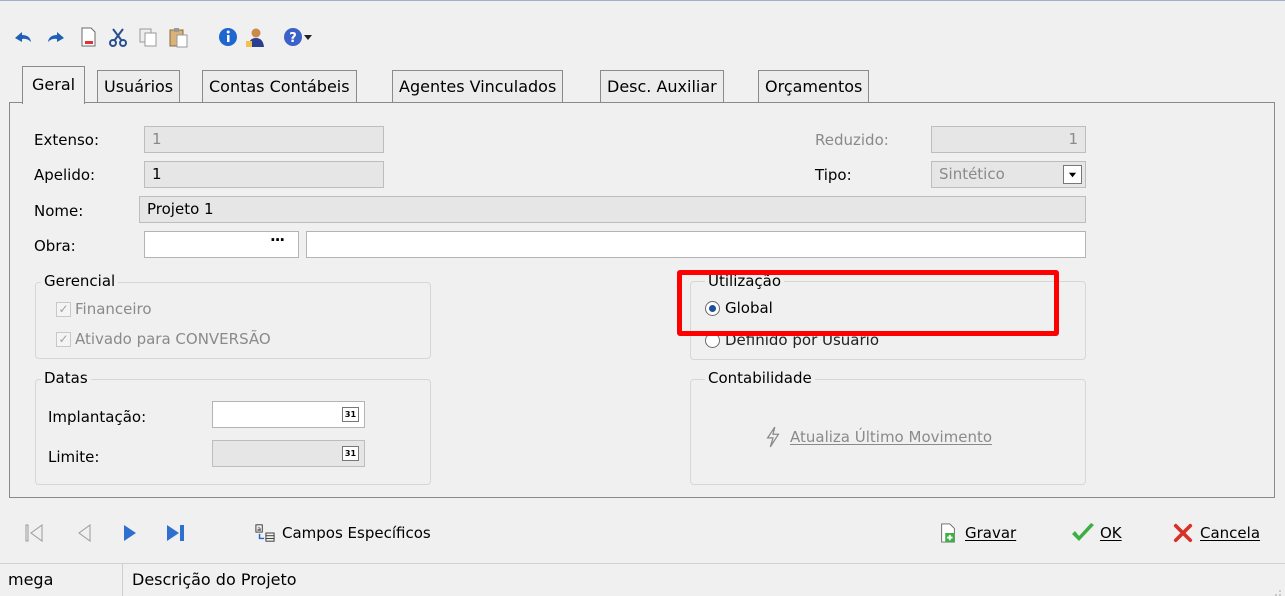  Describe the element at coordinates (308, 37) in the screenshot. I see `dropdown-arrow-icon` at that location.